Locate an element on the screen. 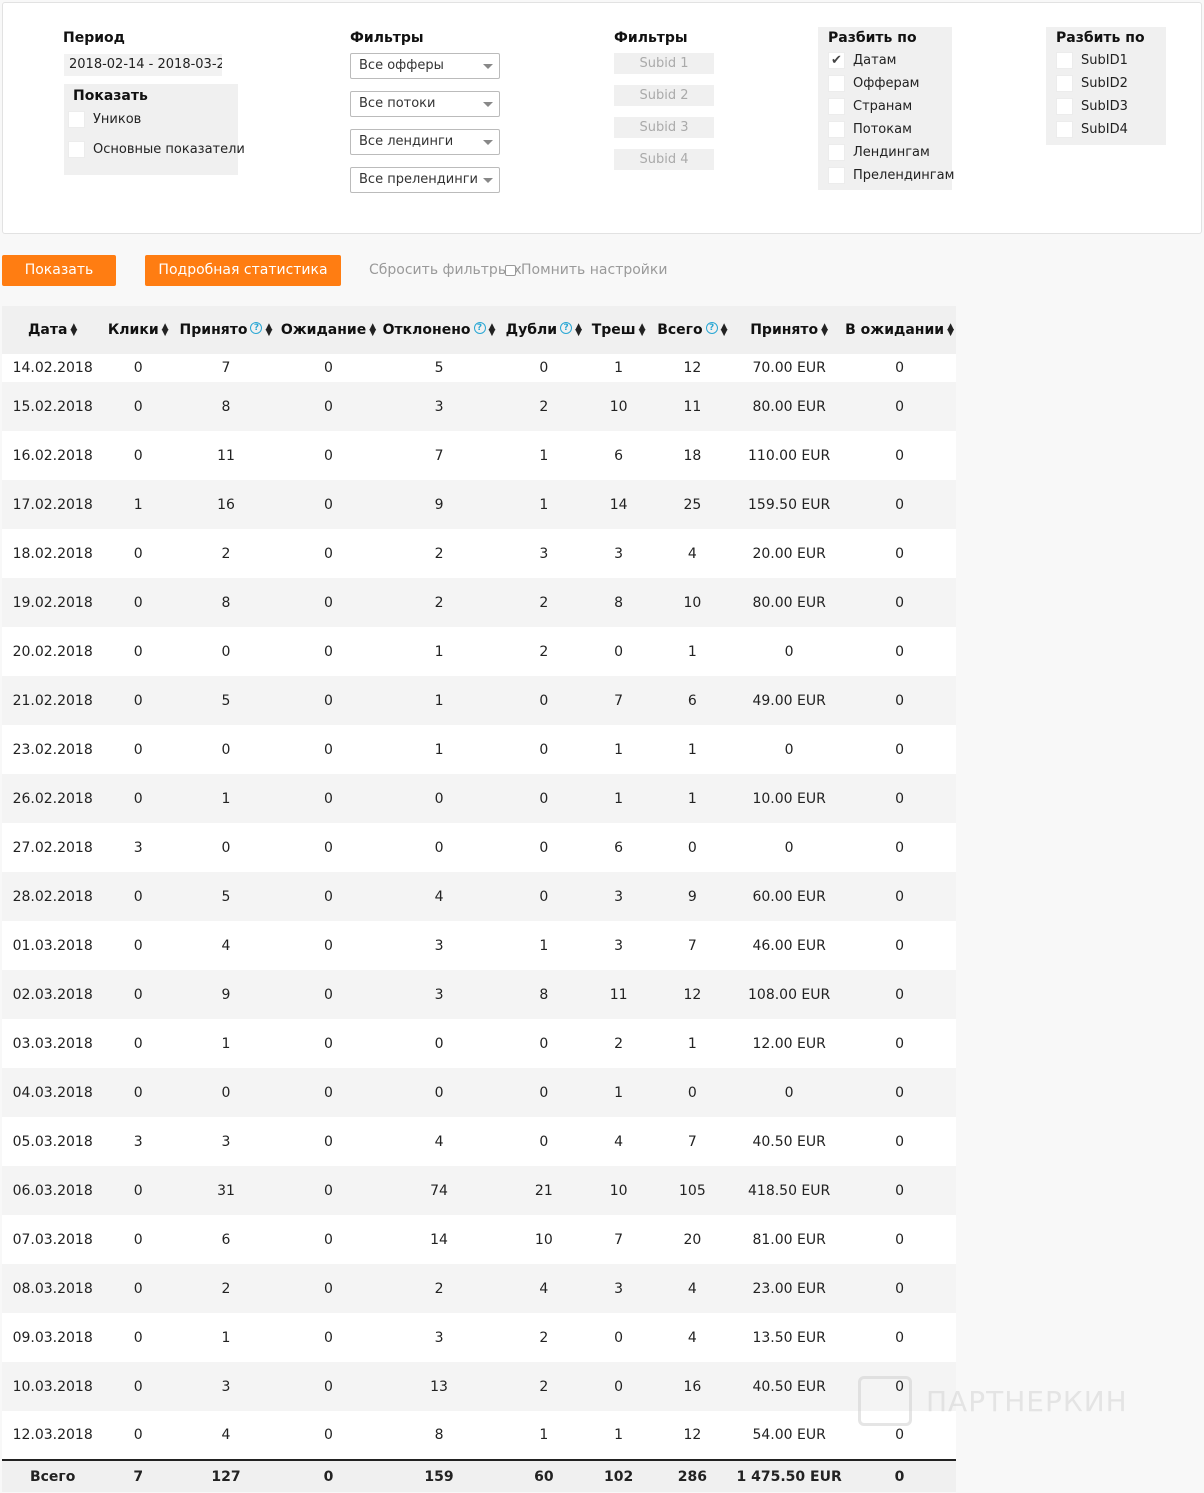  table-cell: 14 is located at coordinates (619, 504).